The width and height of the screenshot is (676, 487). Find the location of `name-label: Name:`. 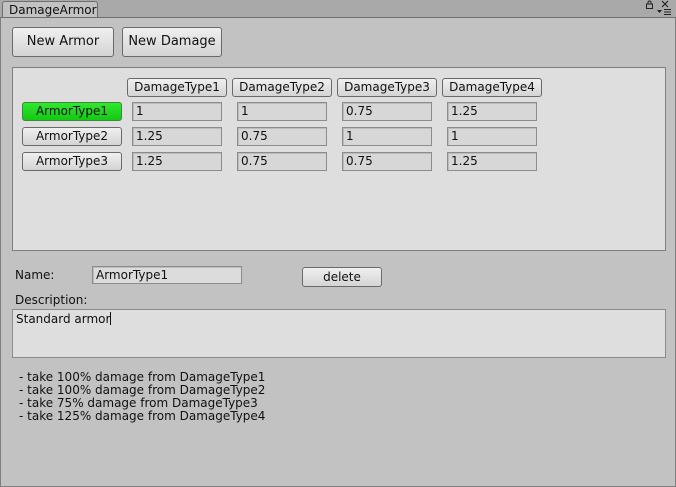

name-label: Name: is located at coordinates (35, 275).